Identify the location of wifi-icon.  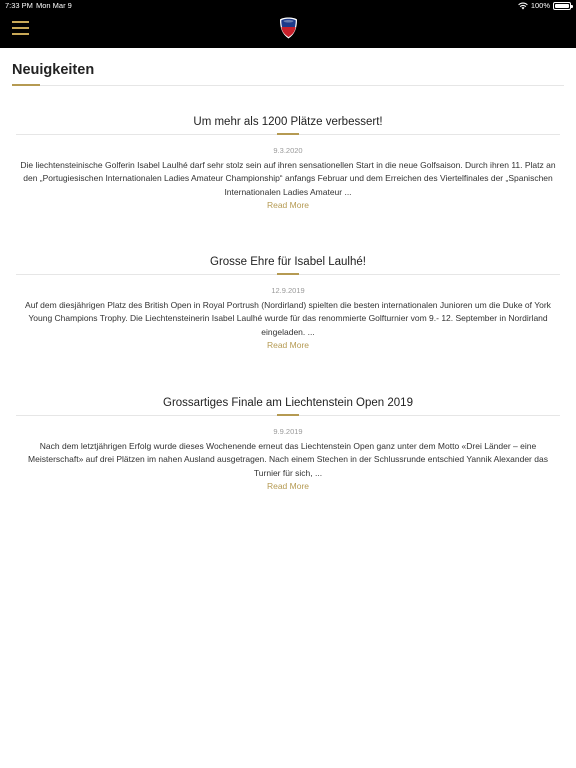
(523, 5).